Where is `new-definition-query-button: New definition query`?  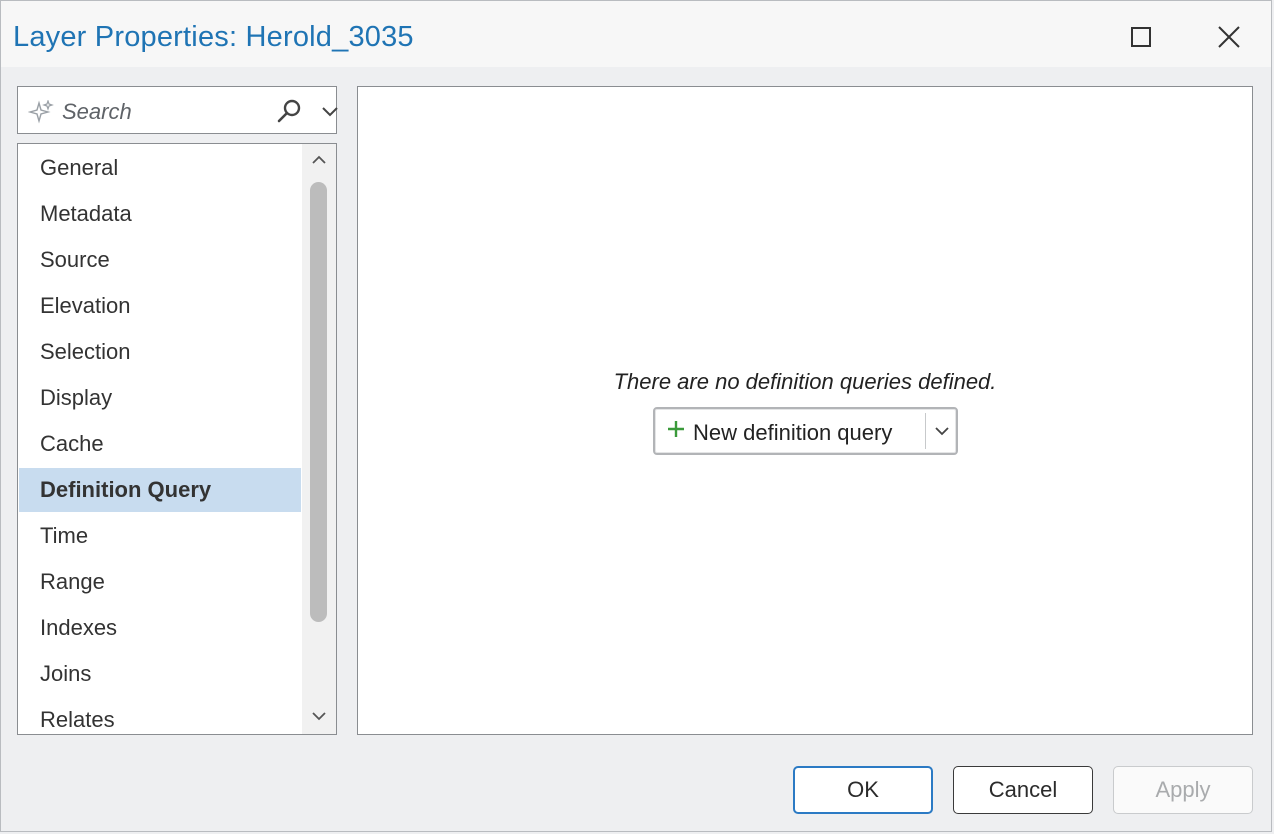
new-definition-query-button: New definition query is located at coordinates (790, 431).